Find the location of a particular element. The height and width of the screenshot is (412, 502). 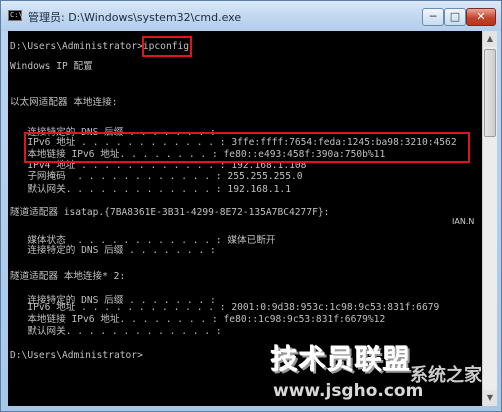

window-title: 管理员: D:\Windows\system32\cmd.exe is located at coordinates (135, 17).